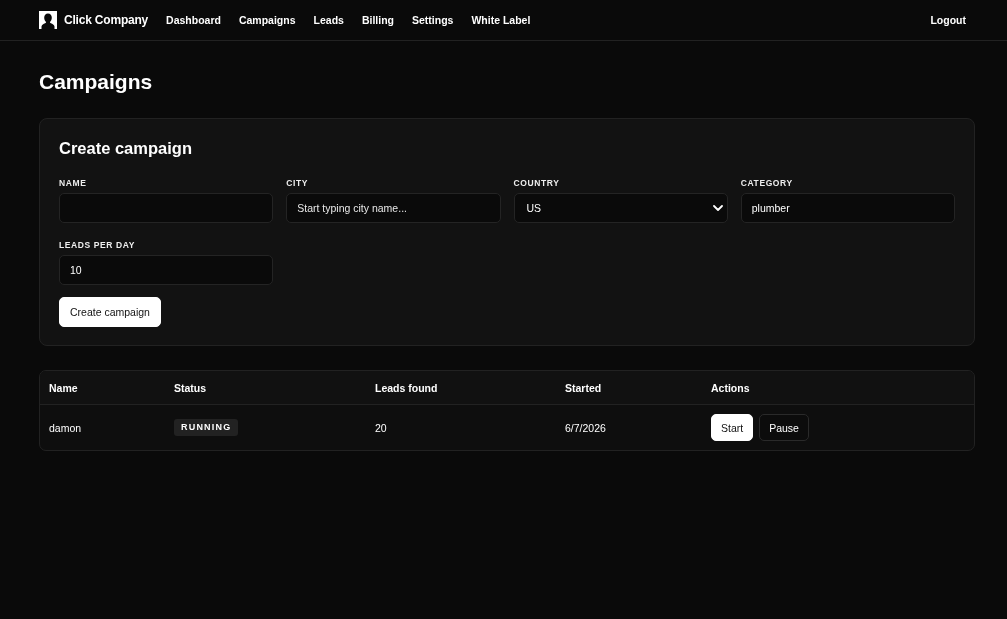 This screenshot has height=619, width=1007. Describe the element at coordinates (537, 183) in the screenshot. I see `field-label: COUNTRY` at that location.